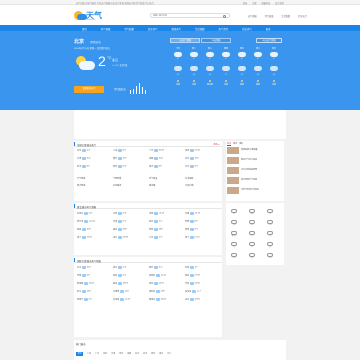 The height and width of the screenshot is (360, 360). What do you see at coordinates (113, 354) in the screenshot?
I see `hot-city-link: 天津` at bounding box center [113, 354].